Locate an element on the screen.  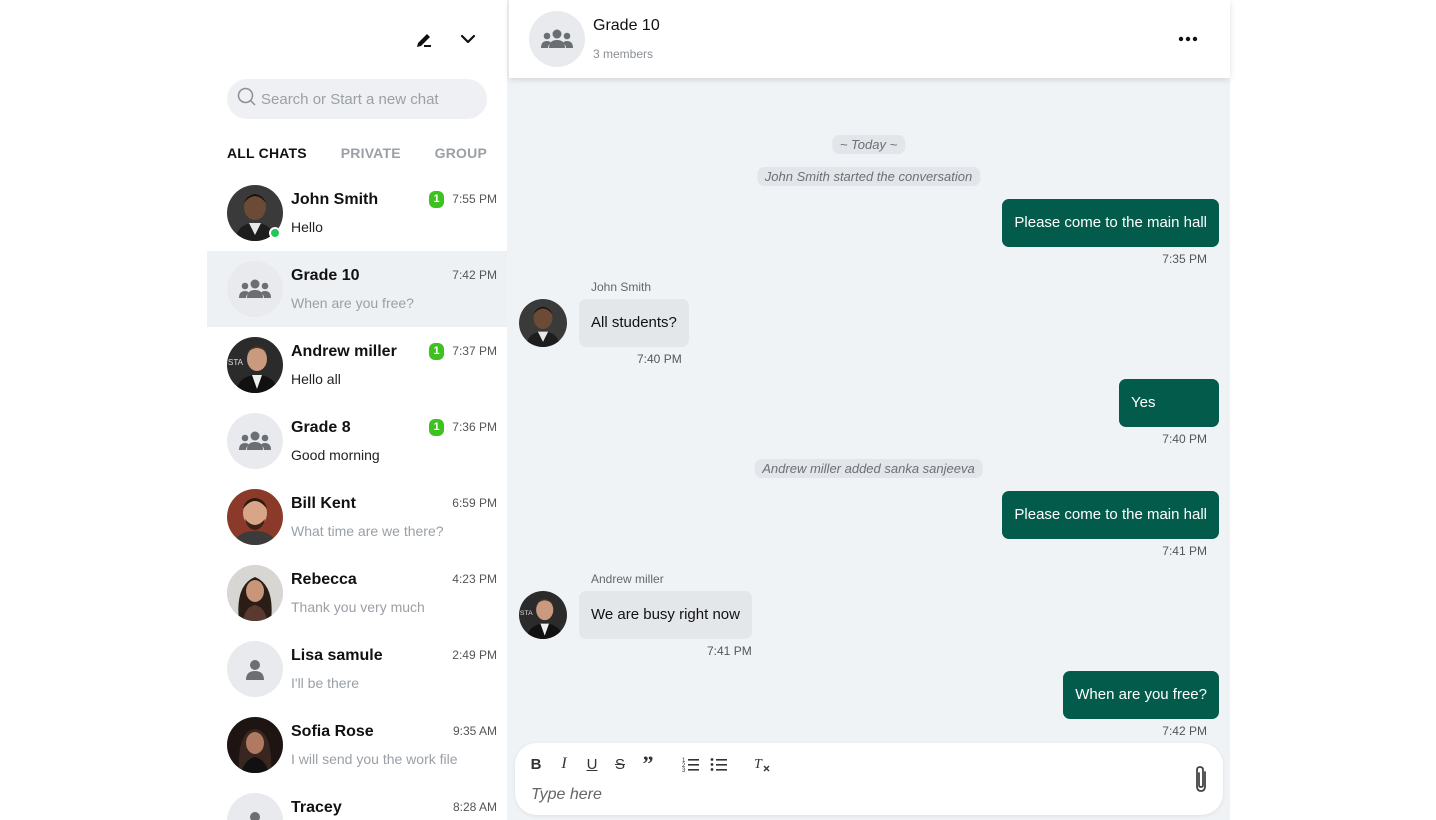
chat-time: 7:42 PM is located at coordinates (474, 275).